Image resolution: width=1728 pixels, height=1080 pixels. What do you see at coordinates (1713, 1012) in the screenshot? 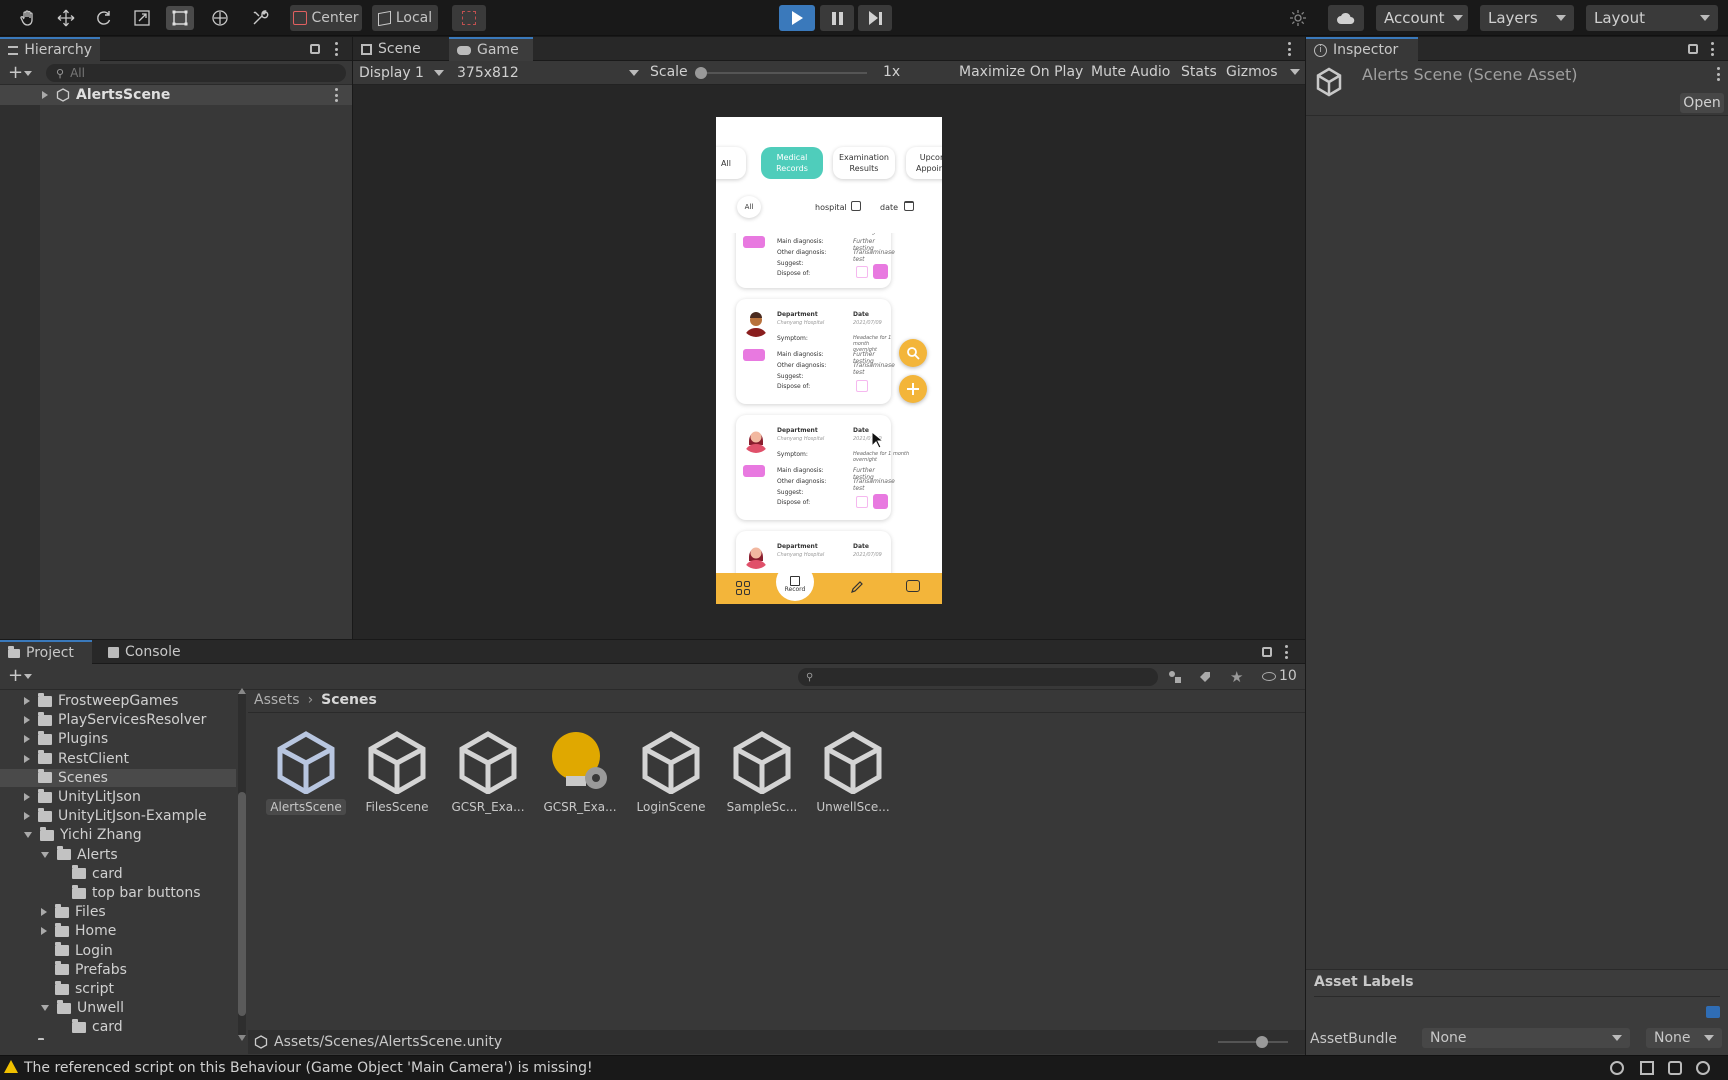
I see `tag-icon` at bounding box center [1713, 1012].